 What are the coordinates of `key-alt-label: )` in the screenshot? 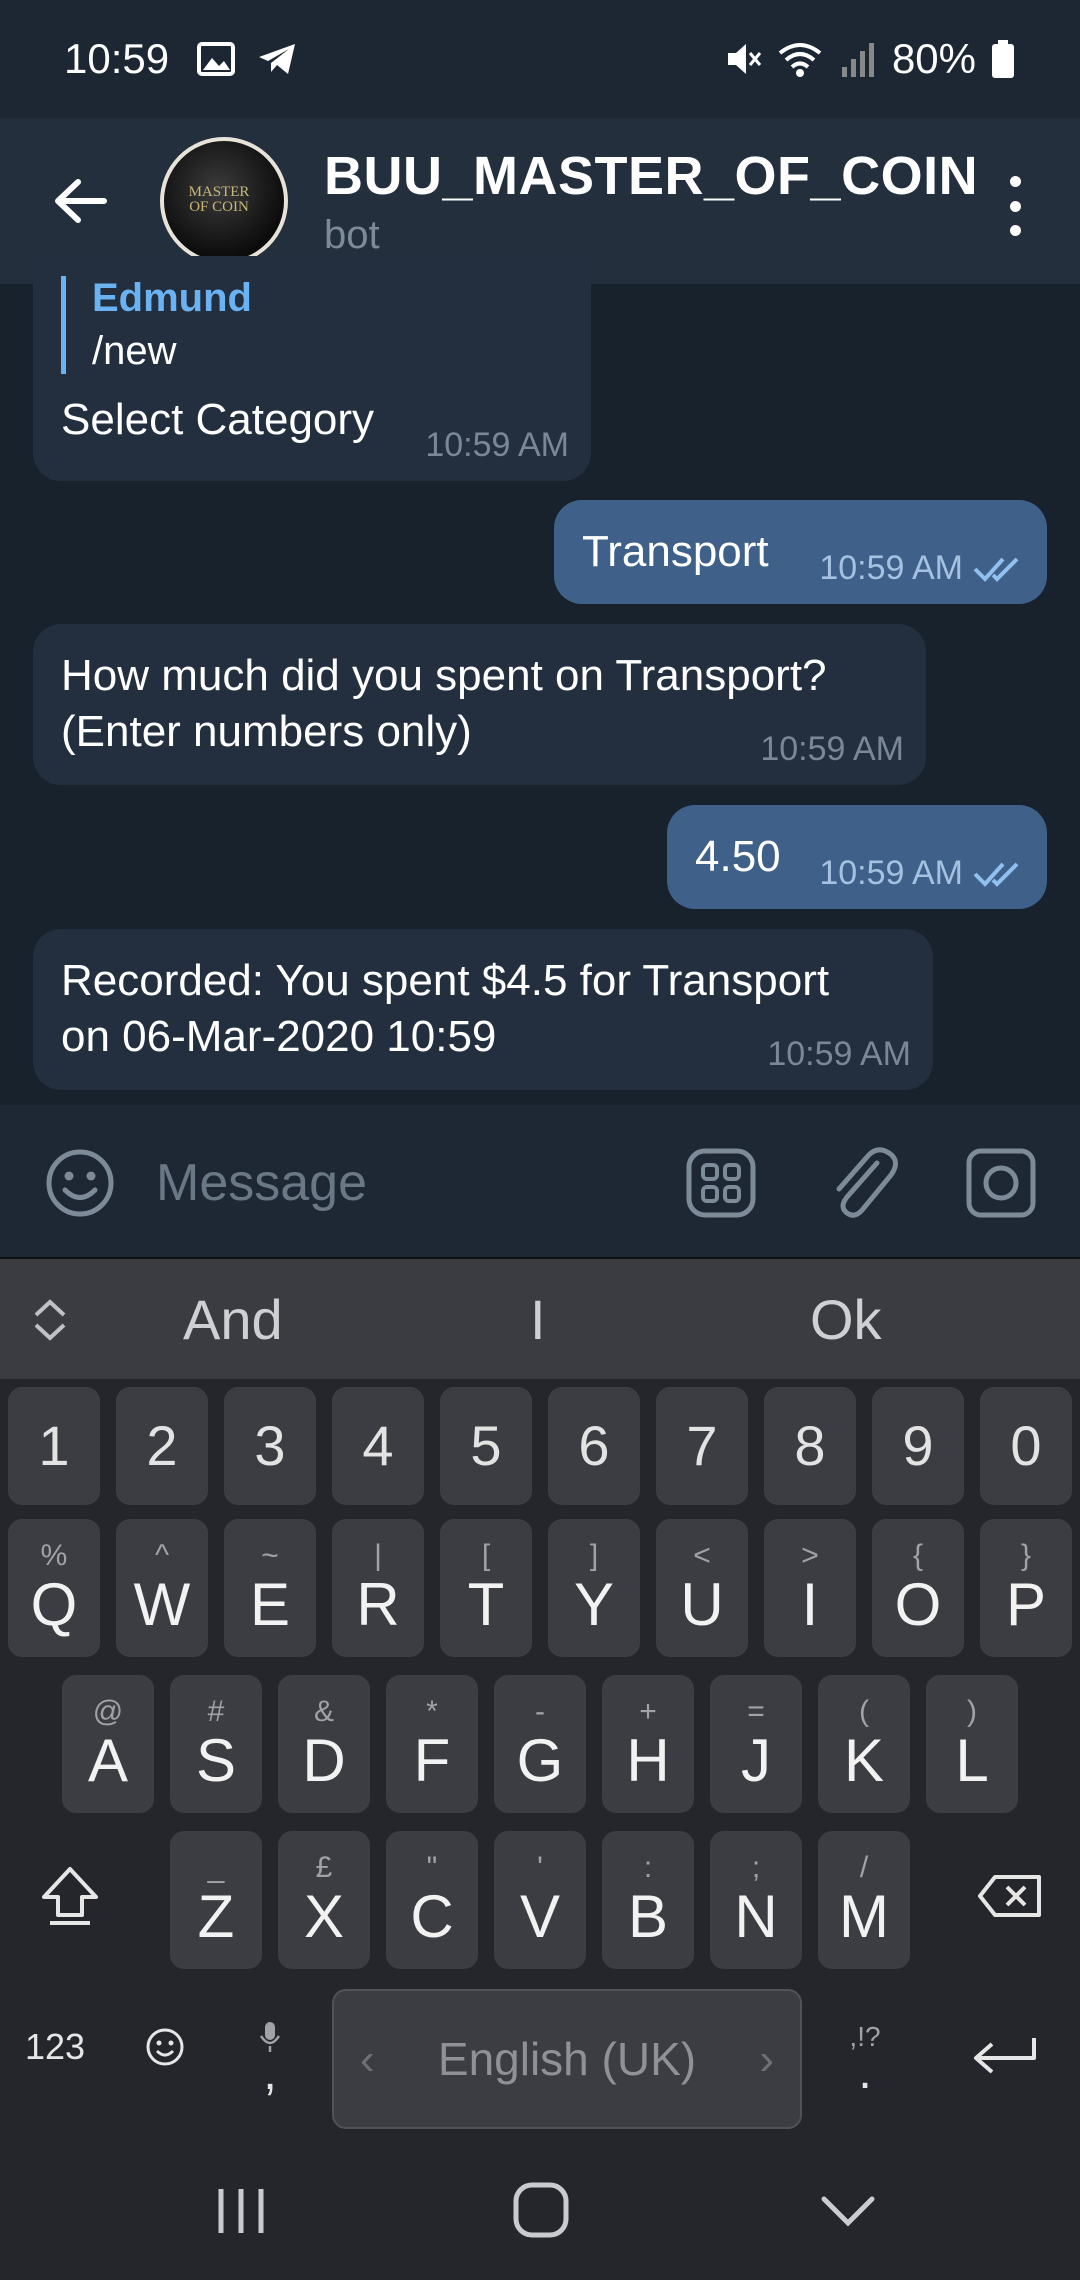 It's located at (972, 1711).